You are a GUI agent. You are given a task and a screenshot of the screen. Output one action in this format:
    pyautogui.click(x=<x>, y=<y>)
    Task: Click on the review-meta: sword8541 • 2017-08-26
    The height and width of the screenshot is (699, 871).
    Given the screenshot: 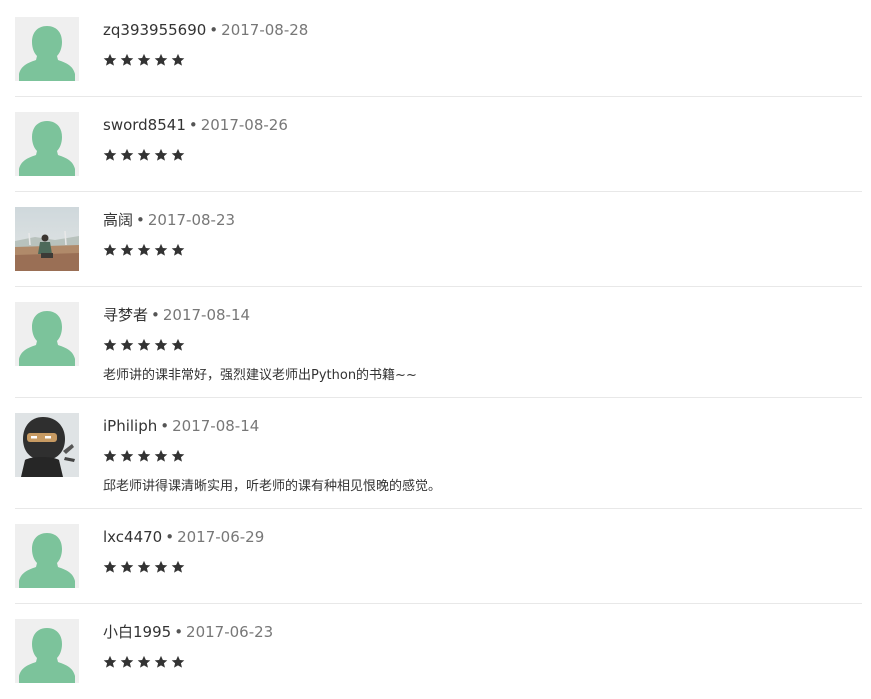 What is the action you would take?
    pyautogui.click(x=195, y=125)
    